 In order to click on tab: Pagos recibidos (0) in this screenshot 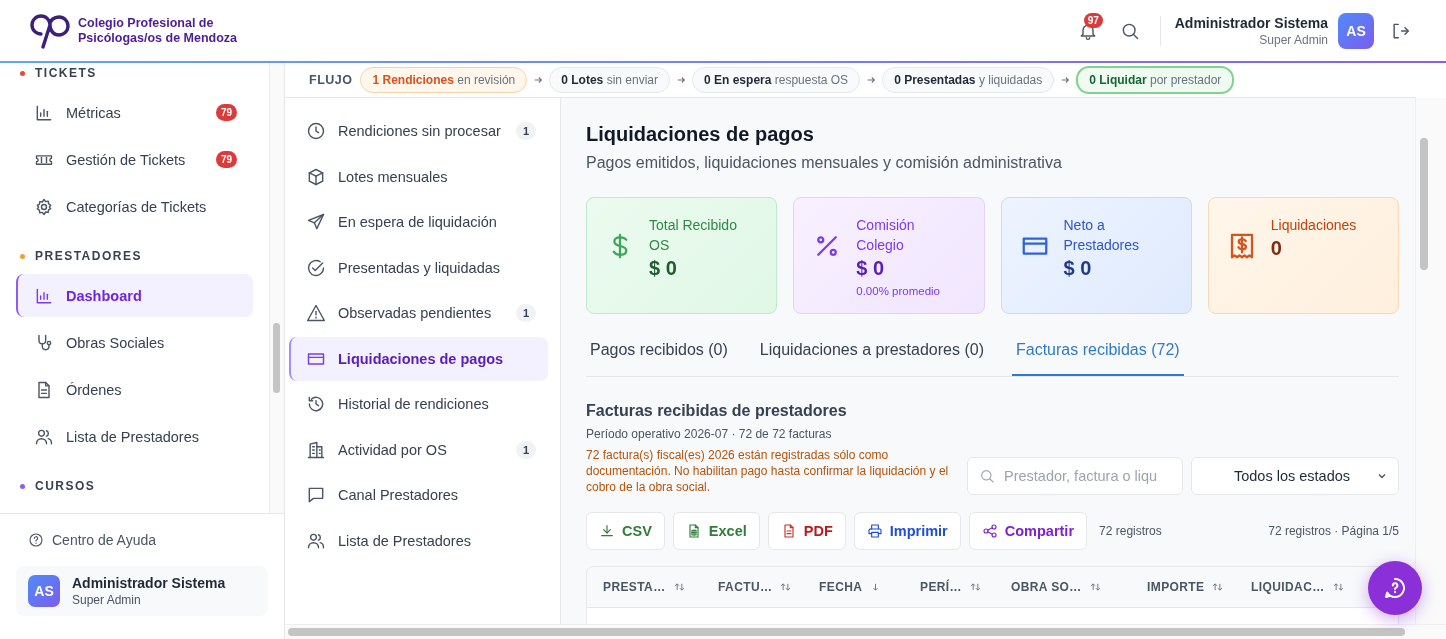, I will do `click(659, 353)`.